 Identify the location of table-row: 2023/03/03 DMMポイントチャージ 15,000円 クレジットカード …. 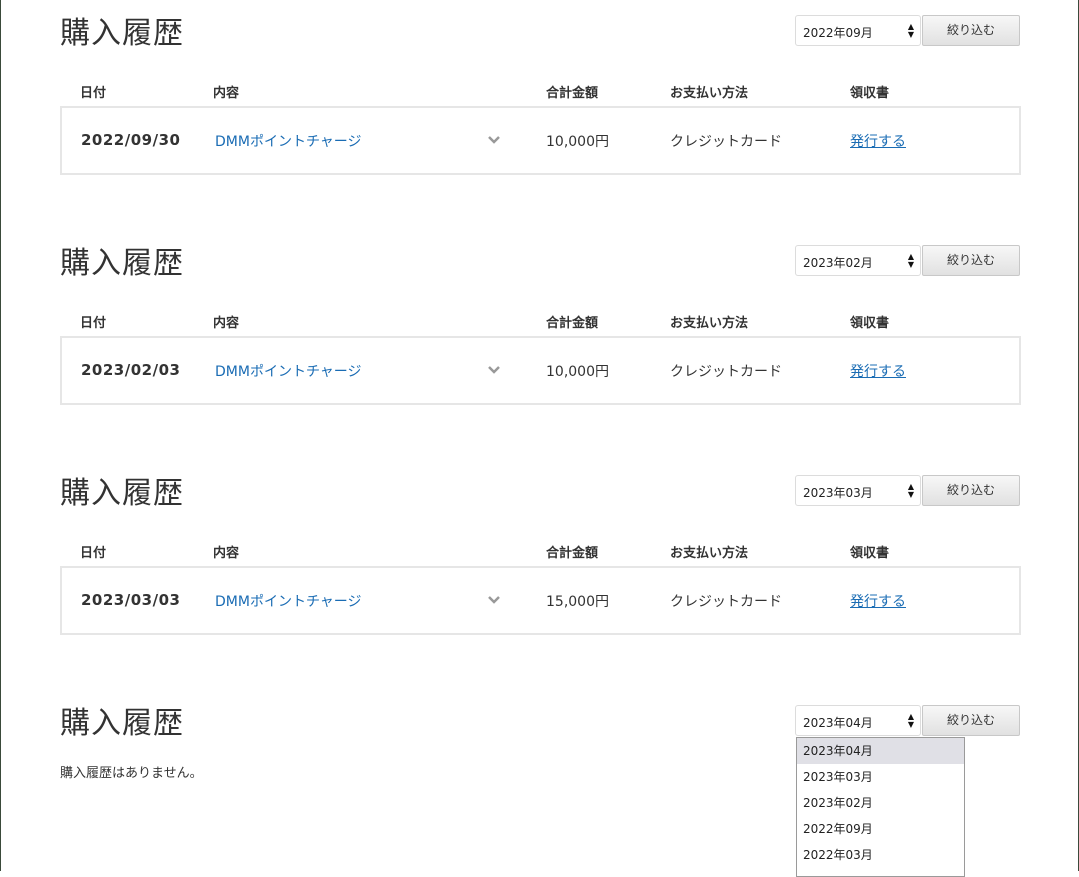
(540, 600).